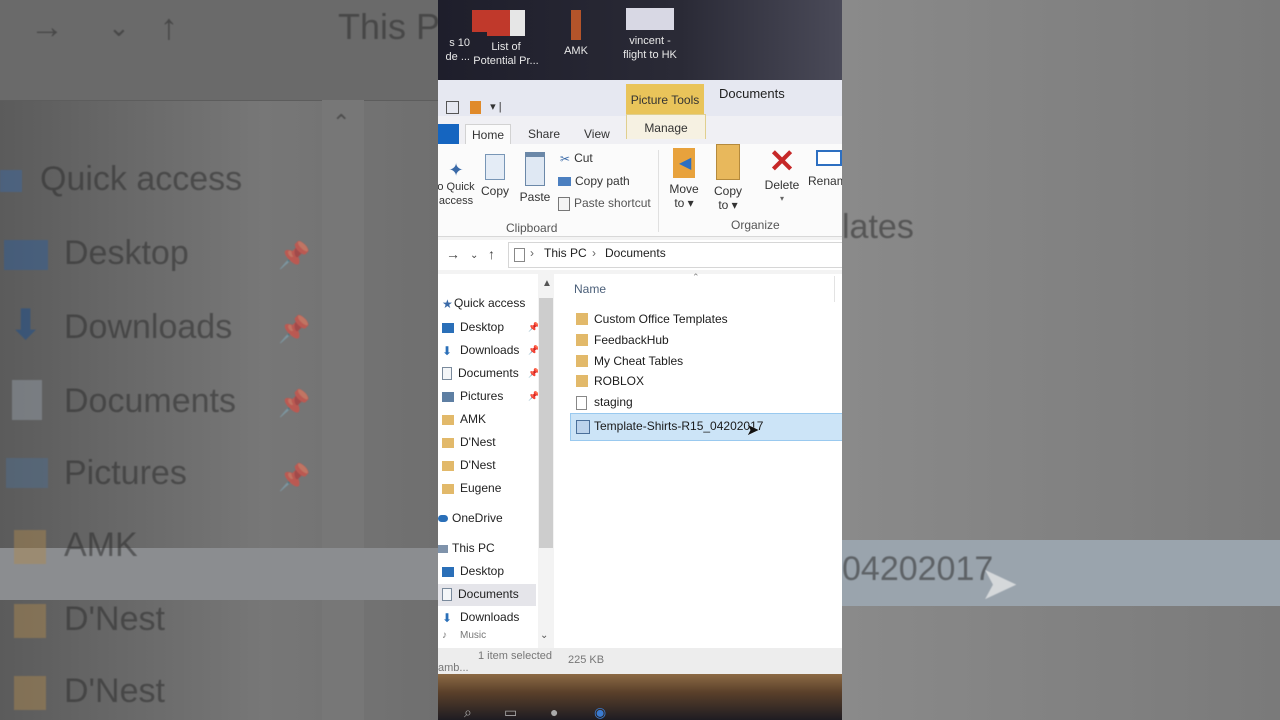 The height and width of the screenshot is (720, 1280). What do you see at coordinates (547, 283) in the screenshot?
I see `scroll-up-icon: ▲` at bounding box center [547, 283].